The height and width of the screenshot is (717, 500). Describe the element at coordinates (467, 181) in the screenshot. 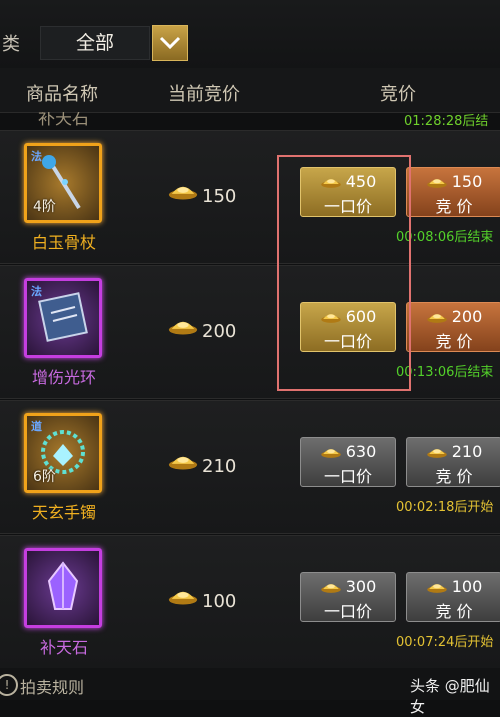

I see `bid-price: 150` at that location.